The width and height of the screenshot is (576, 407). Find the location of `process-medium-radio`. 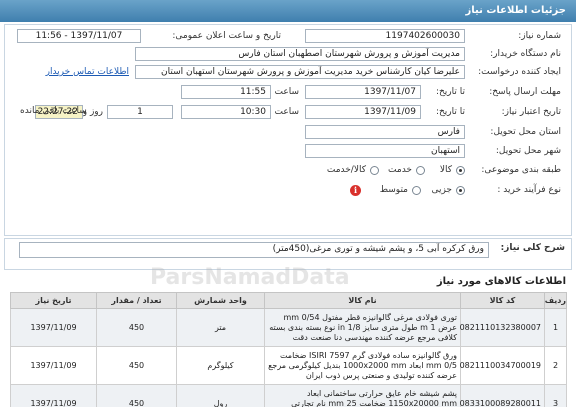

process-medium-radio is located at coordinates (416, 190).